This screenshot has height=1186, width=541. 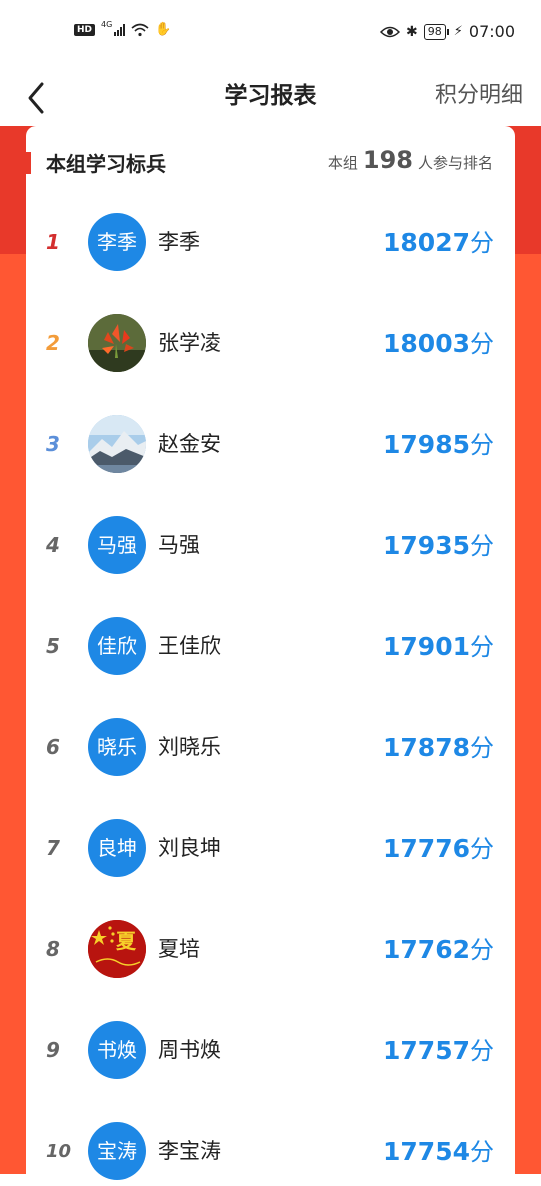 I want to click on score: 17901分, so click(x=438, y=647).